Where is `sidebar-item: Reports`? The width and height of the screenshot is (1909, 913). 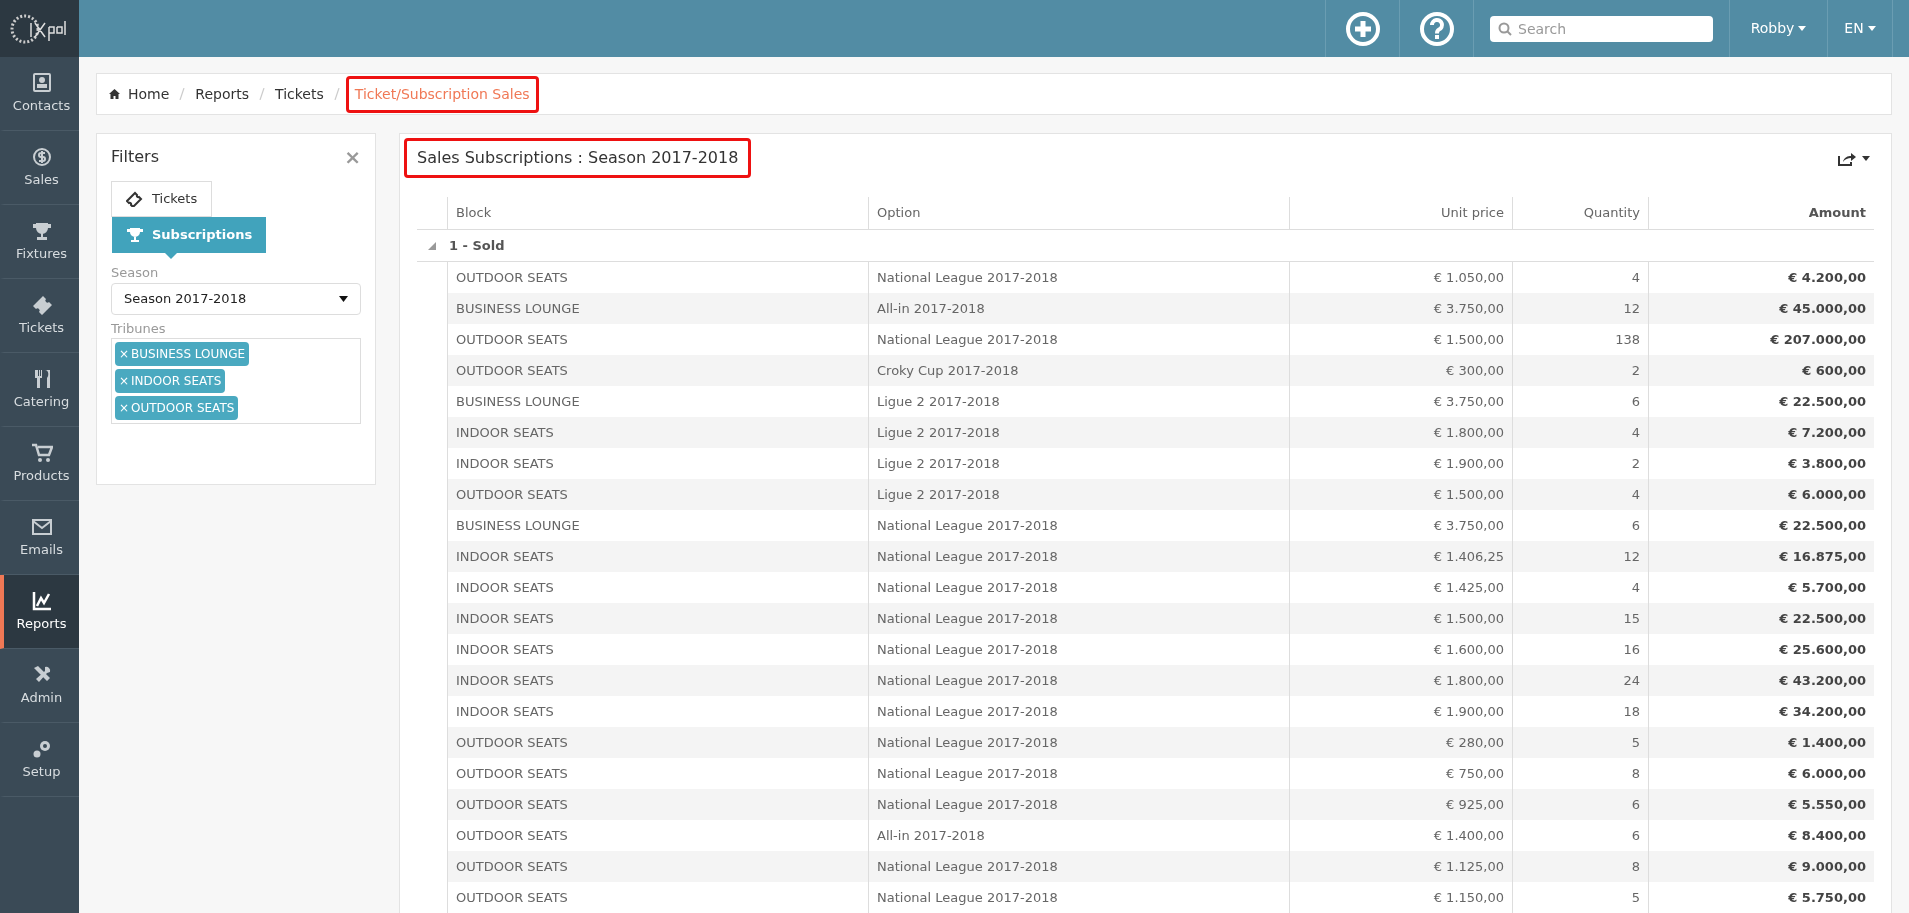
sidebar-item: Reports is located at coordinates (39, 612).